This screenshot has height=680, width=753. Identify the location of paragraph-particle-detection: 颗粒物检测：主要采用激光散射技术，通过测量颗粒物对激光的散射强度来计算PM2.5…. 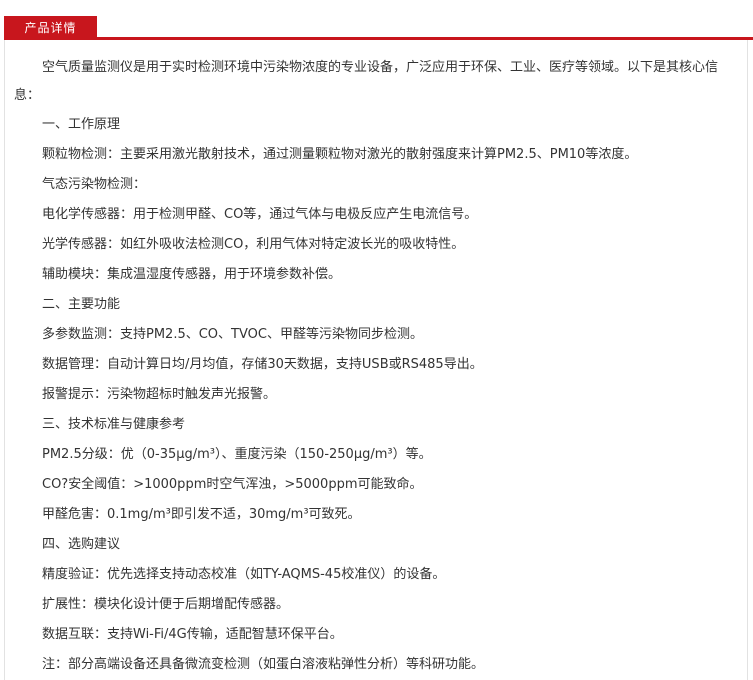
(340, 154).